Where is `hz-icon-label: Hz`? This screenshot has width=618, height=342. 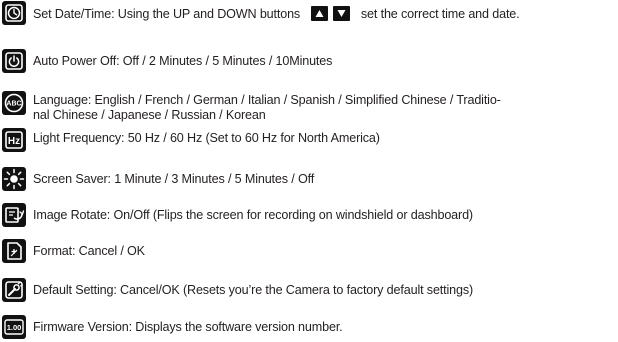
hz-icon-label: Hz is located at coordinates (14, 141).